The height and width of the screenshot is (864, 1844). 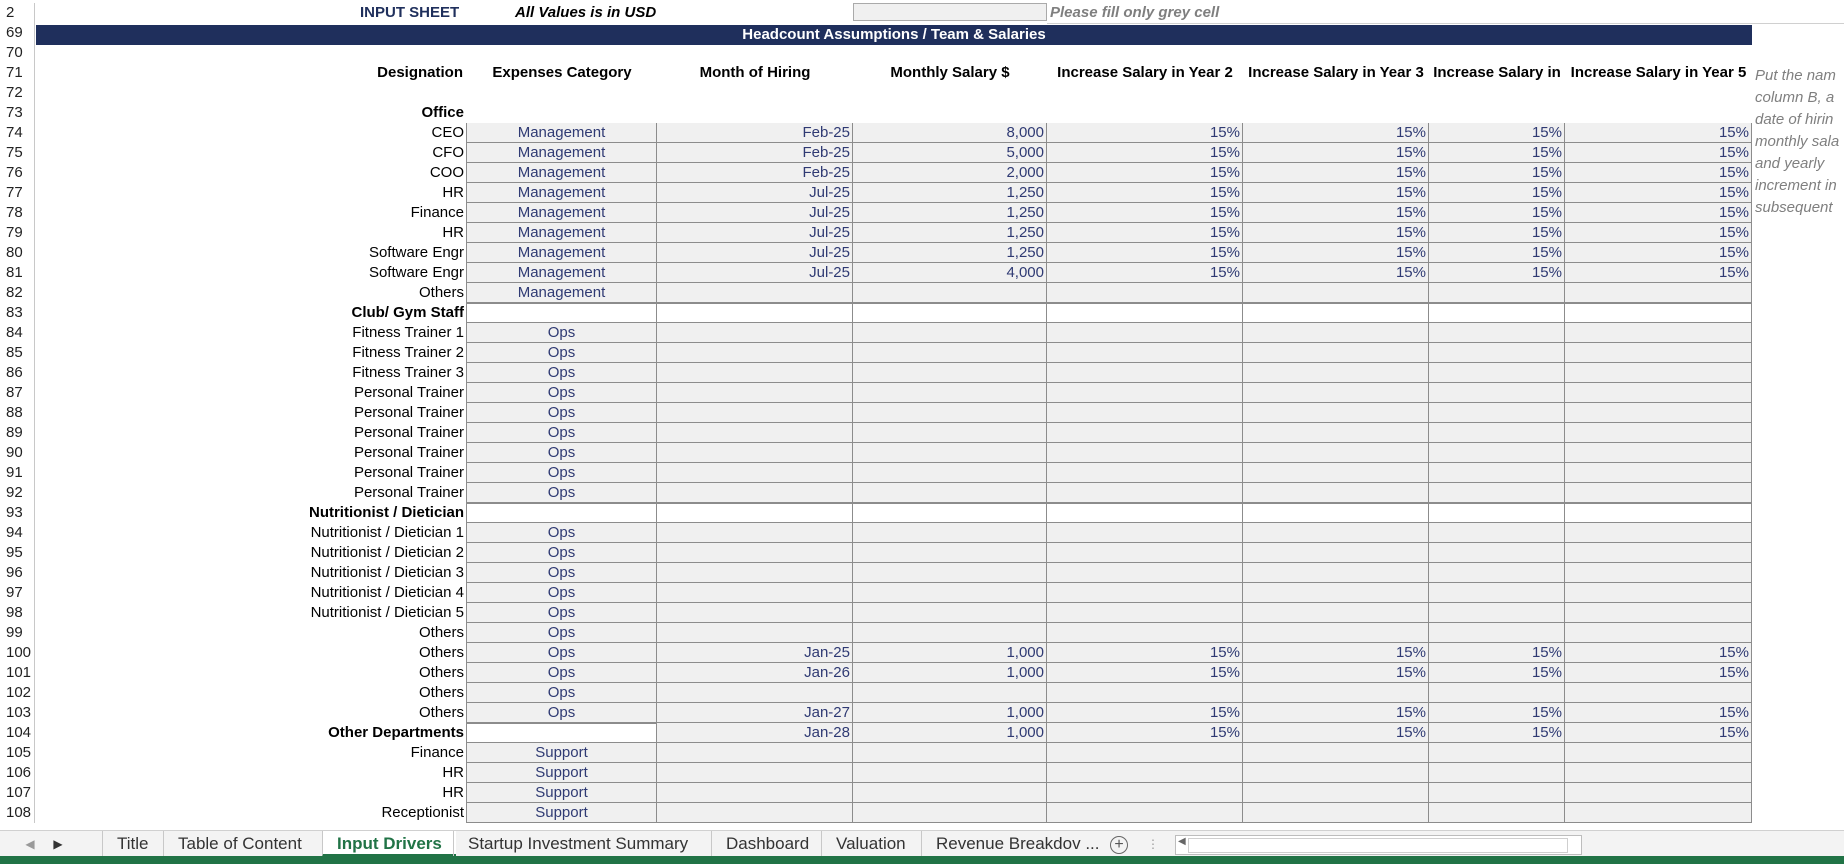 What do you see at coordinates (239, 844) in the screenshot?
I see `sheet-tab-table-of-content: Table of Content` at bounding box center [239, 844].